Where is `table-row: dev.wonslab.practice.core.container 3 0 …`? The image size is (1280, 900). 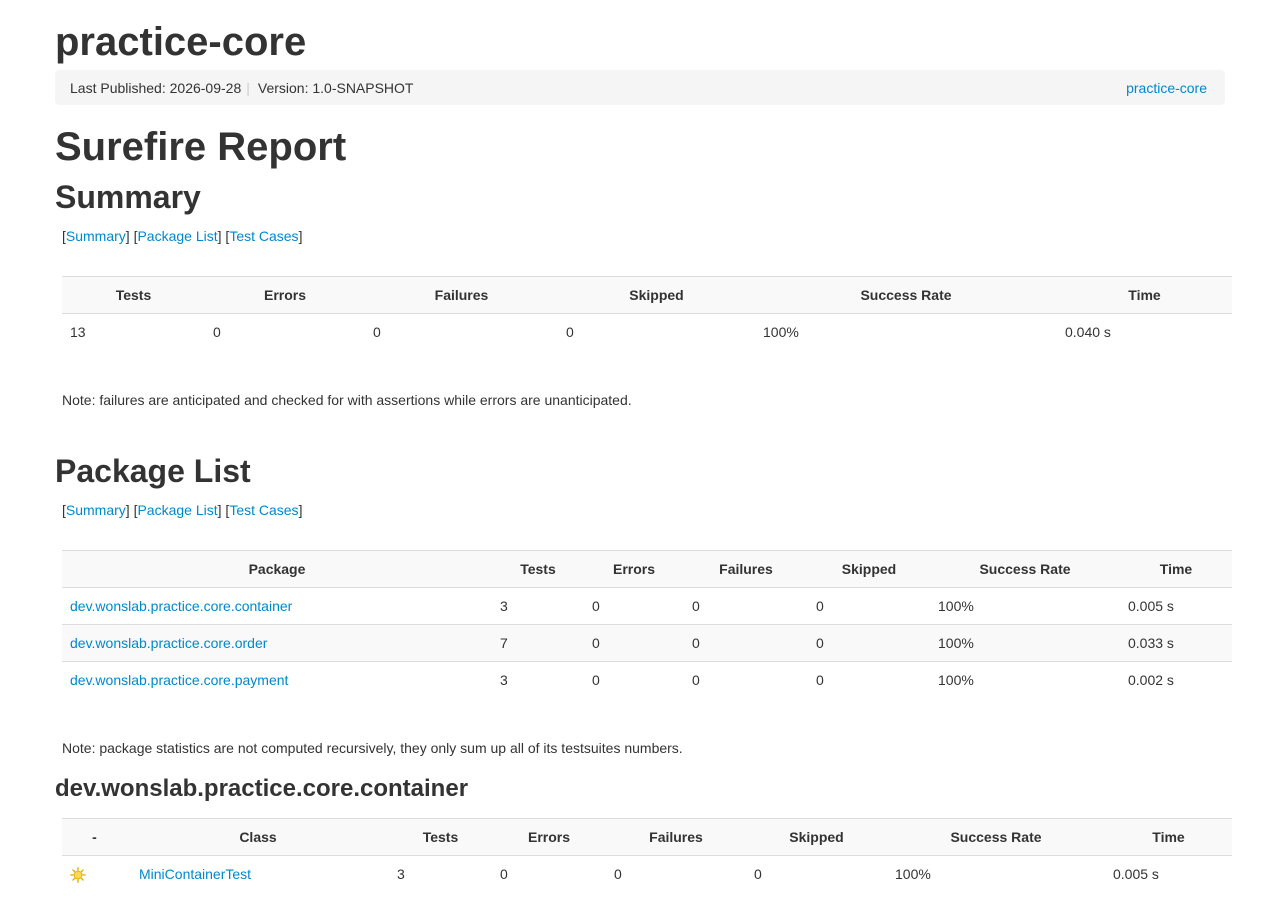
table-row: dev.wonslab.practice.core.container 3 0 … is located at coordinates (647, 606).